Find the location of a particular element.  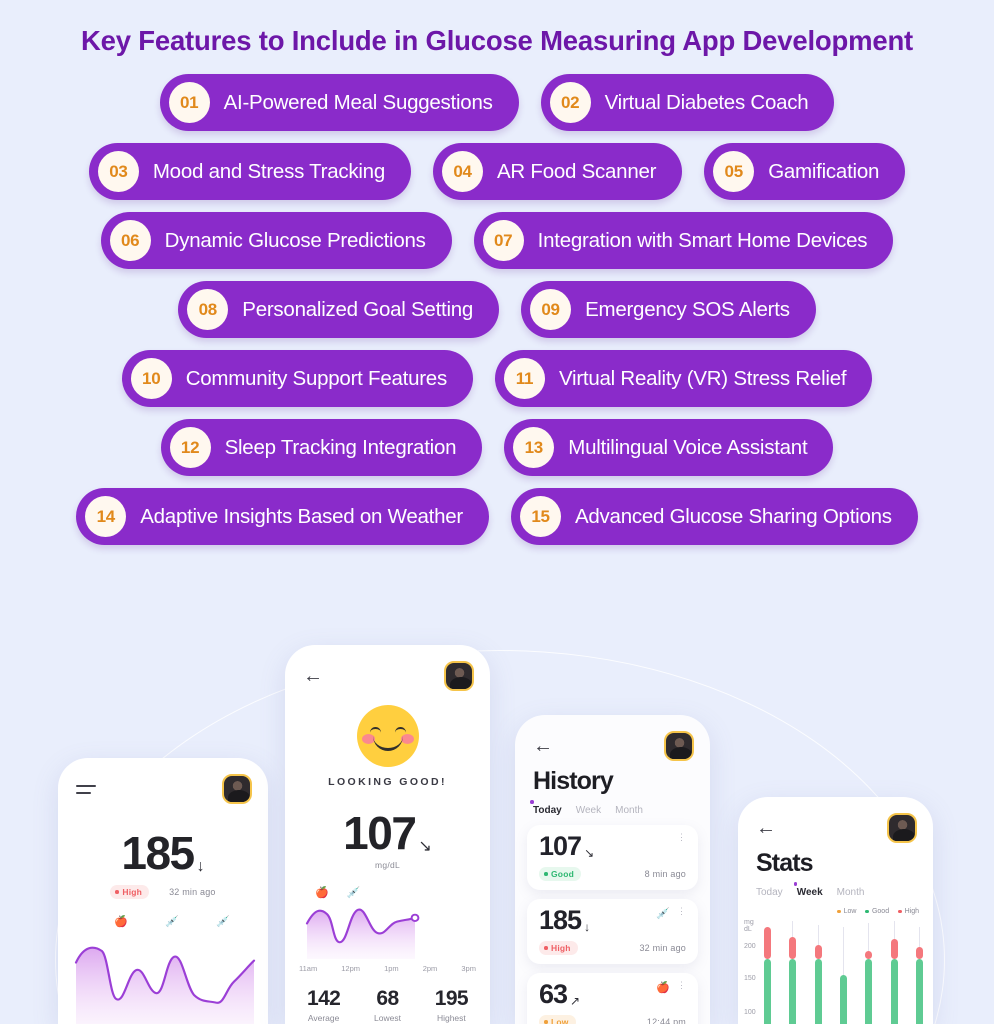

dashboard-meta: High 32 min ago is located at coordinates (163, 892).